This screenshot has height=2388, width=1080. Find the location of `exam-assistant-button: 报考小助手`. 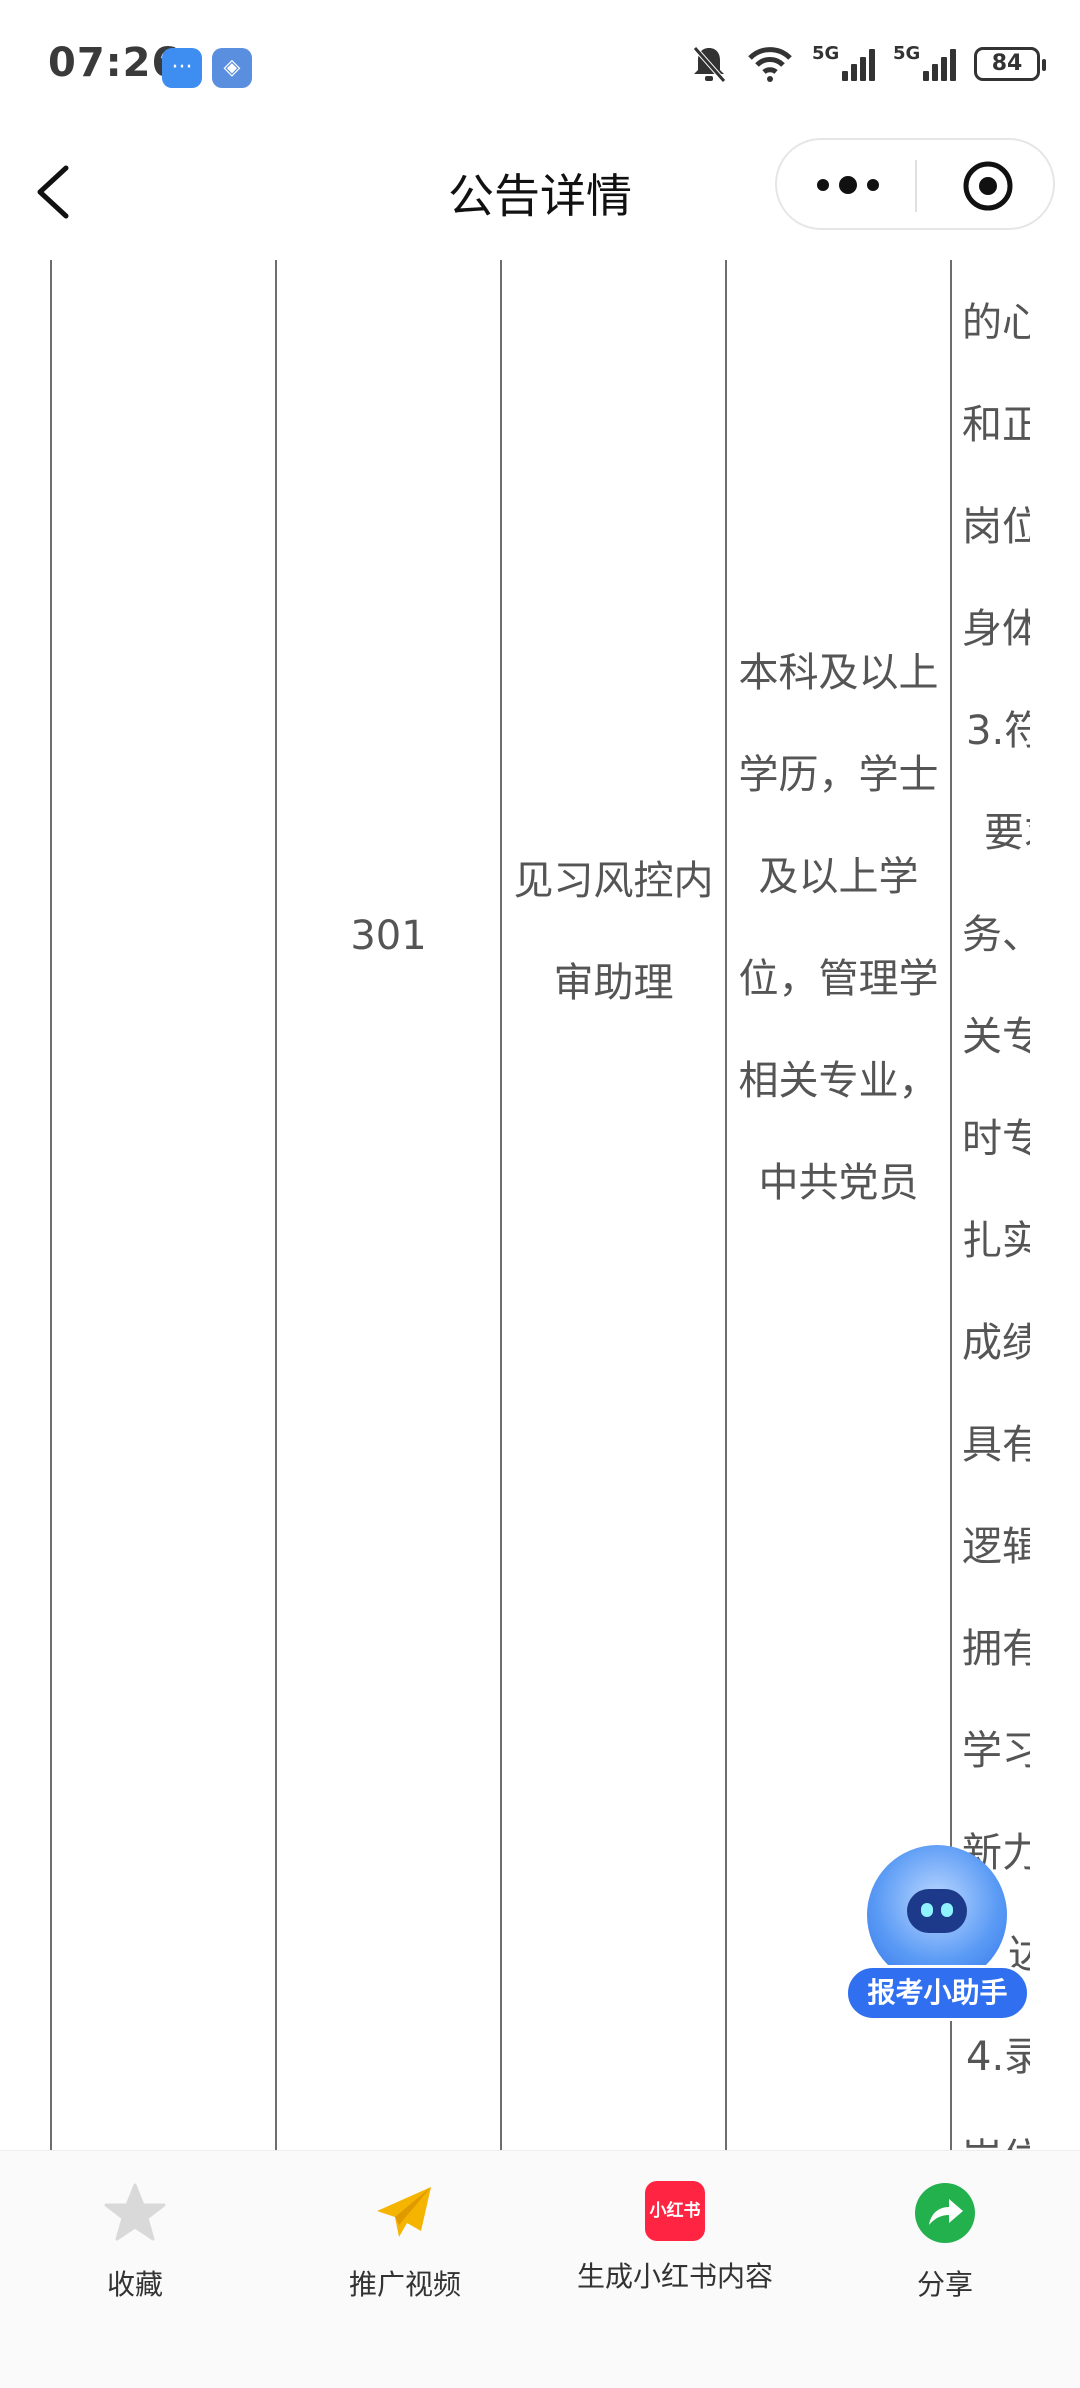

exam-assistant-button: 报考小助手 is located at coordinates (937, 1937).